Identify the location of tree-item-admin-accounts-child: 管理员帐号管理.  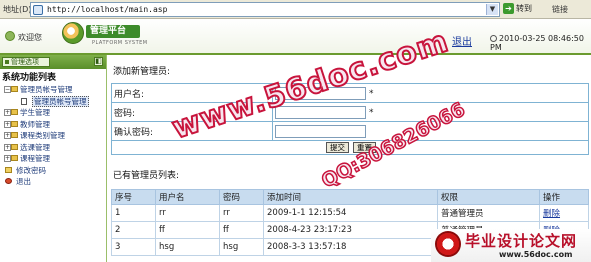
(54, 101).